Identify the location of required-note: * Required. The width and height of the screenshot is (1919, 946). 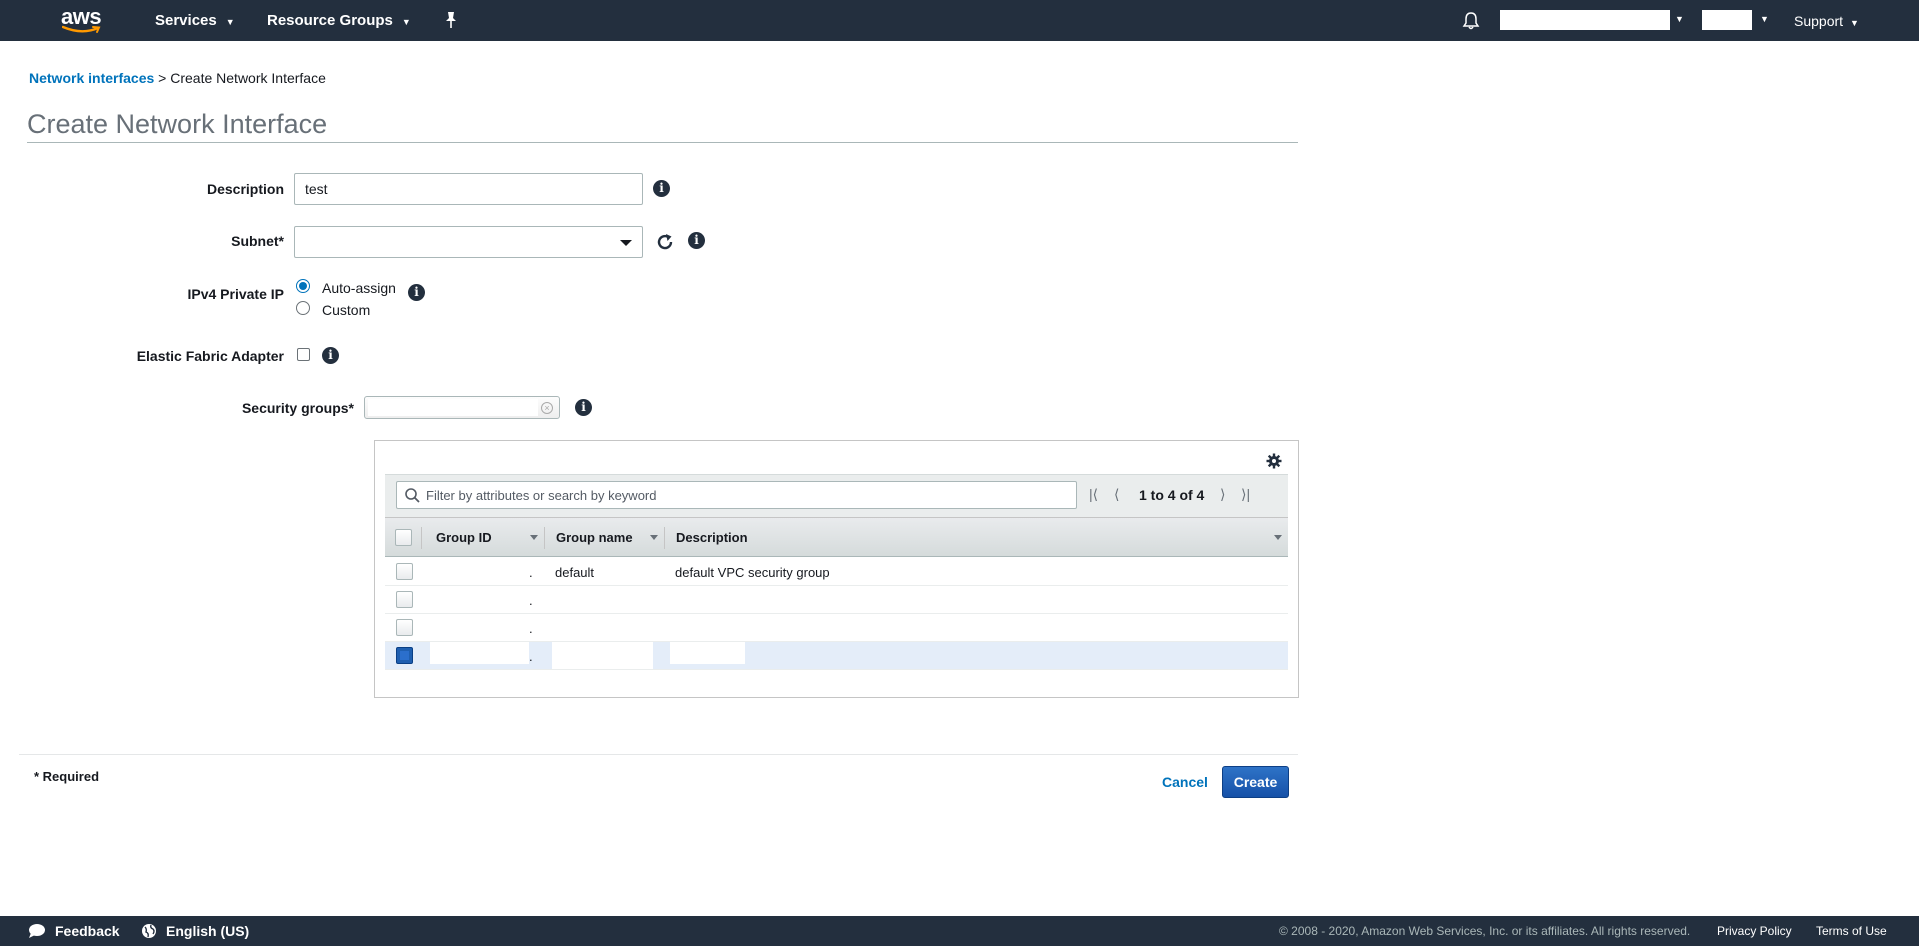
(67, 776).